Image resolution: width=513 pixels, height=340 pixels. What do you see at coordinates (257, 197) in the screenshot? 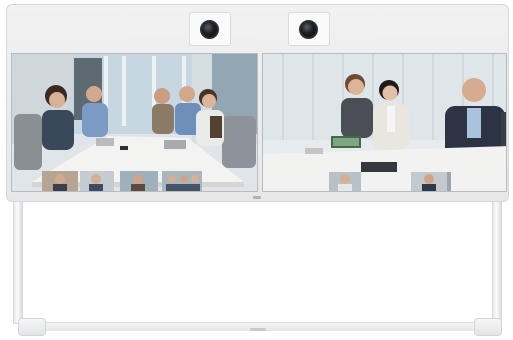
I see `bezel-logo` at bounding box center [257, 197].